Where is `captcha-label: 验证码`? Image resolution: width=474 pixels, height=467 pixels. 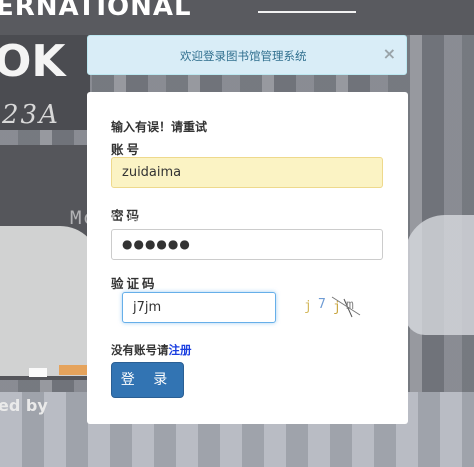 captcha-label: 验证码 is located at coordinates (134, 283).